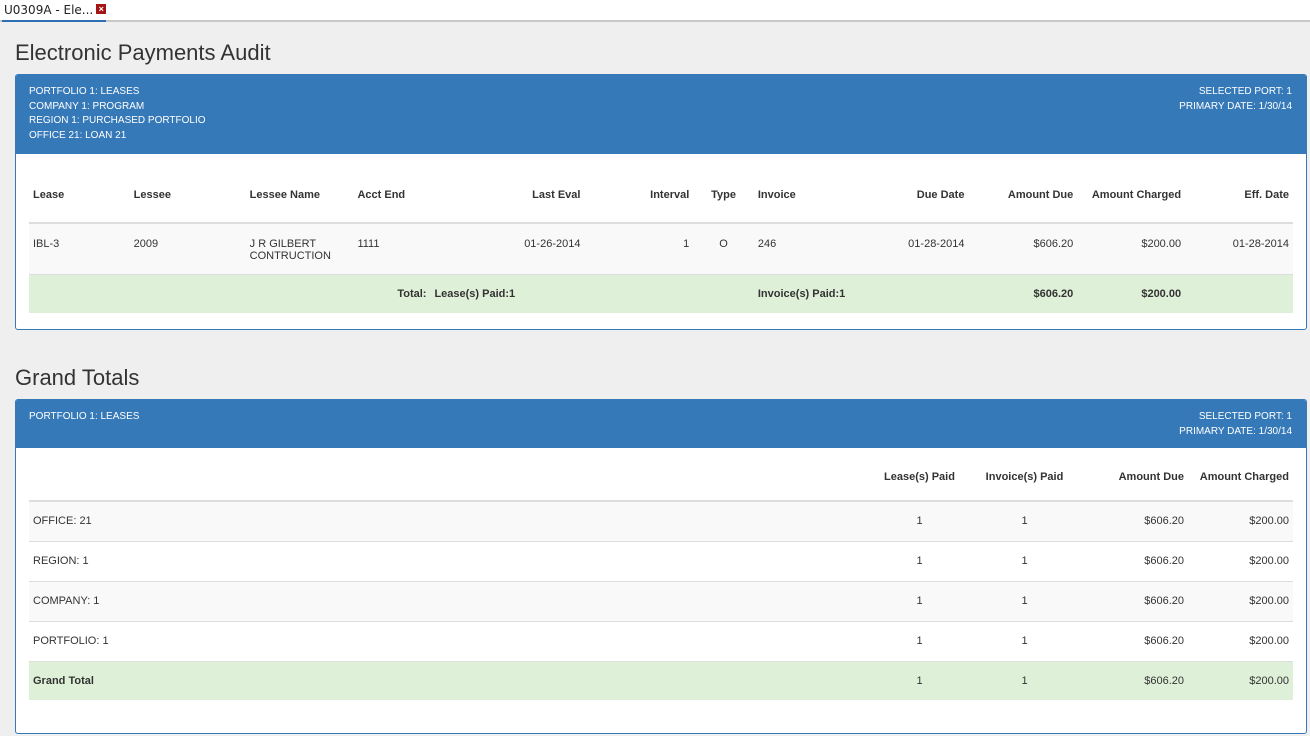 Image resolution: width=1310 pixels, height=736 pixels. I want to click on grand-total-amount-charged: $200.00, so click(1269, 680).